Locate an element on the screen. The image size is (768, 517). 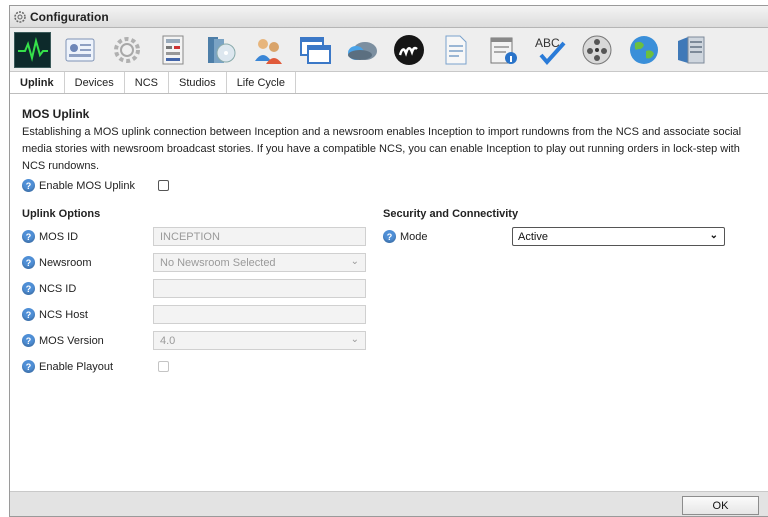
newsroom-value: No Newsroom Selected is located at coordinates (218, 262).